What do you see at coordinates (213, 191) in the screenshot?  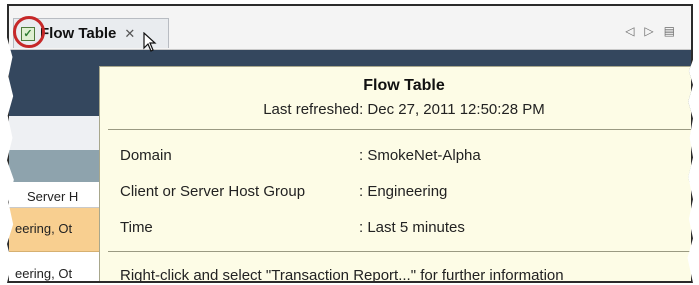 I see `tooltip-row-key: Client or Server Host Group` at bounding box center [213, 191].